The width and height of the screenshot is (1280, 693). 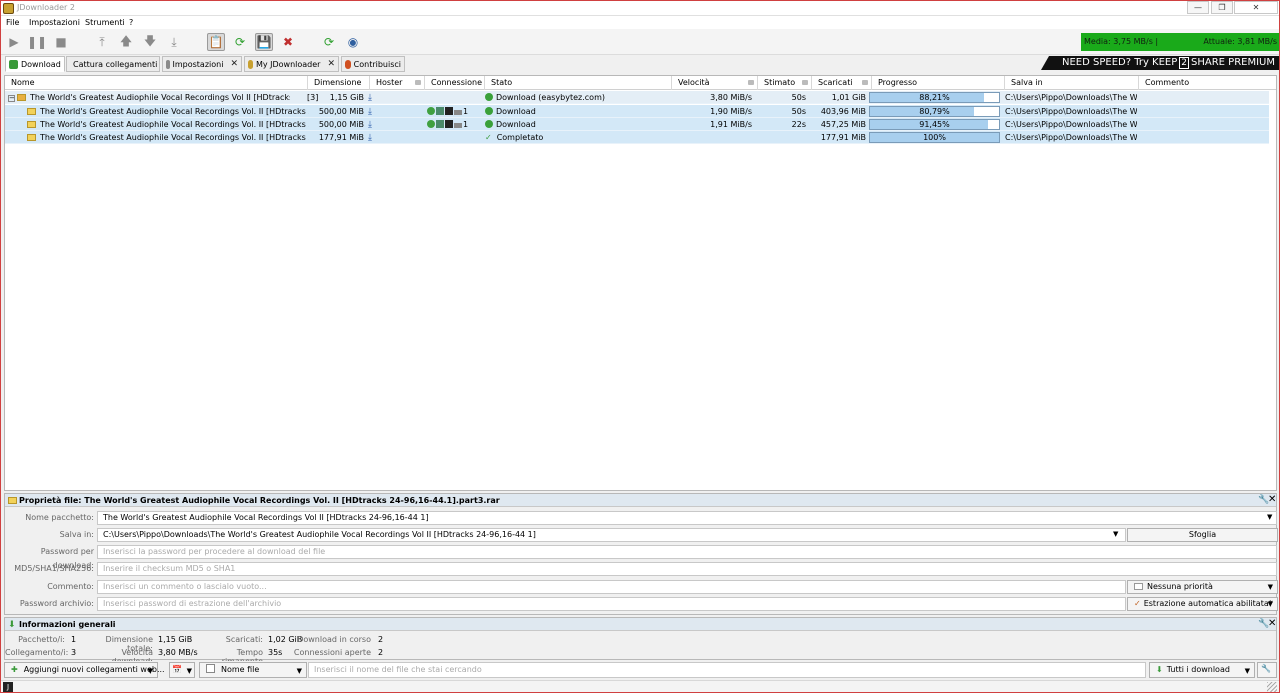 What do you see at coordinates (234, 64) in the screenshot?
I see `tab-settings-close-icon: ✕` at bounding box center [234, 64].